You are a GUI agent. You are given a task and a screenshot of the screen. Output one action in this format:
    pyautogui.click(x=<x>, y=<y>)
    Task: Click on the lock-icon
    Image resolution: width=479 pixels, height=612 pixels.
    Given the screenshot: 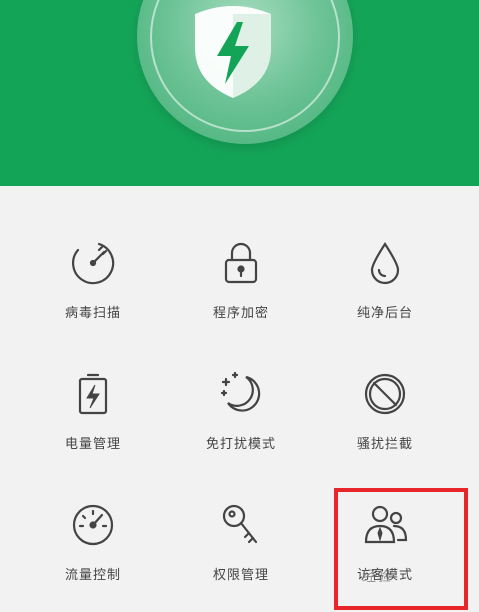 What is the action you would take?
    pyautogui.click(x=241, y=263)
    